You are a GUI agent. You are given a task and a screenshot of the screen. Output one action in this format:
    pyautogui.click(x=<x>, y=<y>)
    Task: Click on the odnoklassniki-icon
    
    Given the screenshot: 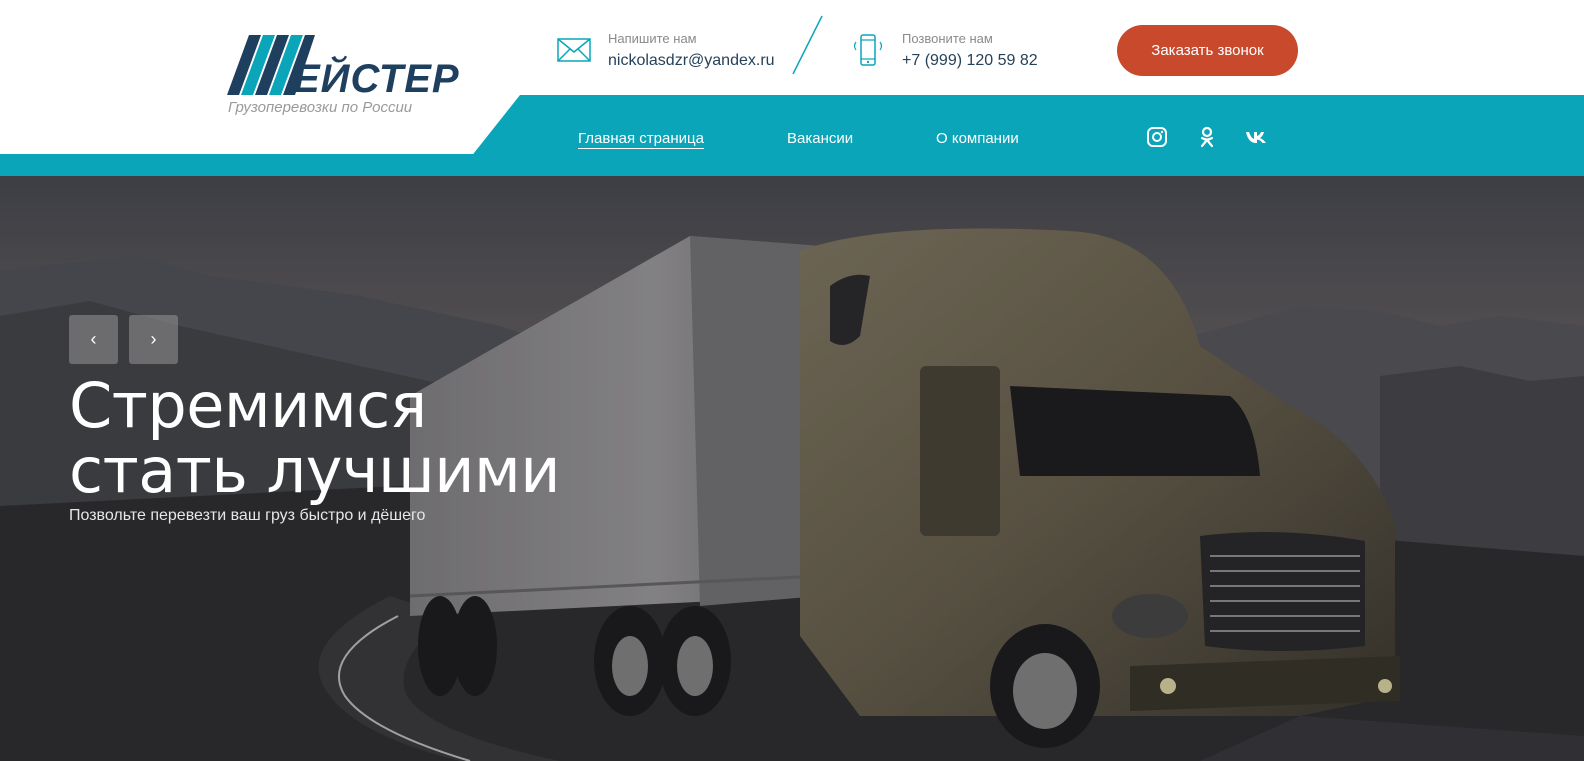 What is the action you would take?
    pyautogui.click(x=1207, y=137)
    